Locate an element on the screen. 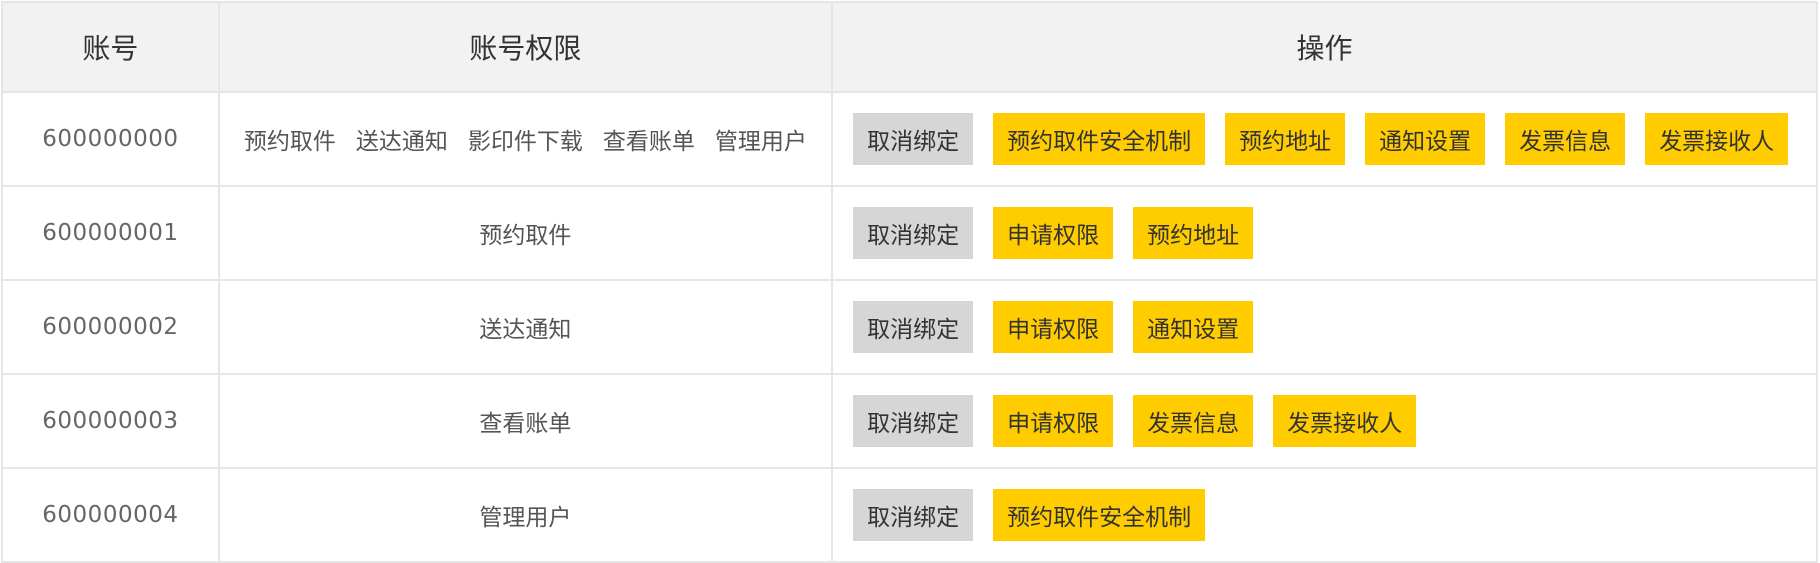  operations-cell: 取消绑定 预约取件安全机制 is located at coordinates (1325, 515).